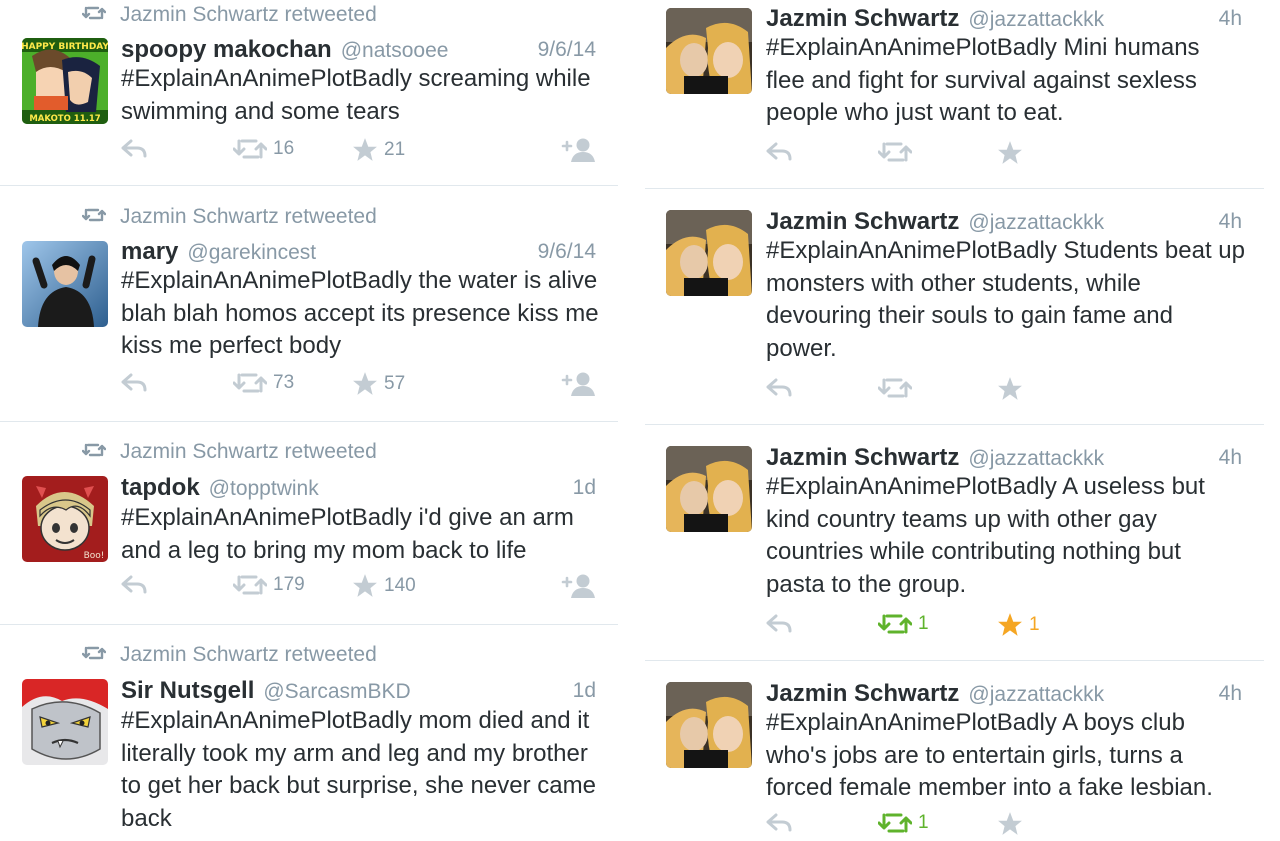  What do you see at coordinates (400, 585) in the screenshot?
I see `favorite-count: 140` at bounding box center [400, 585].